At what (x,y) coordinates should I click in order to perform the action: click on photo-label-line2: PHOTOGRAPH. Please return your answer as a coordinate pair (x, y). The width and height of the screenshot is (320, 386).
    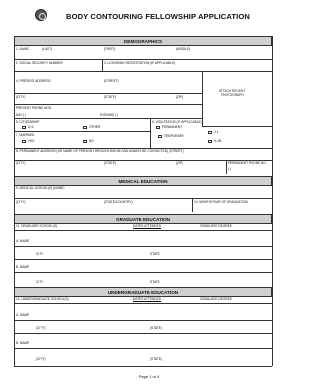
    Looking at the image, I should click on (232, 95).